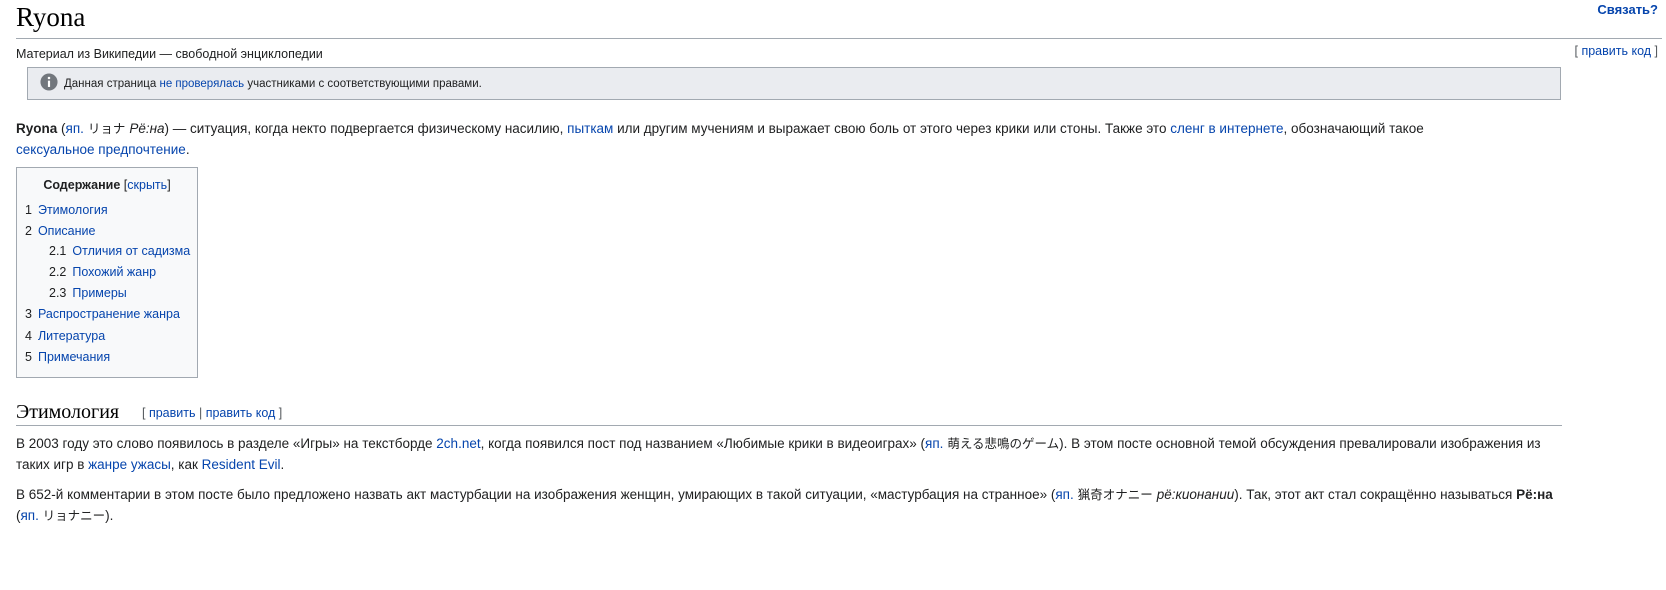  I want to click on toc-header: Содержание [скрыть], so click(107, 185).